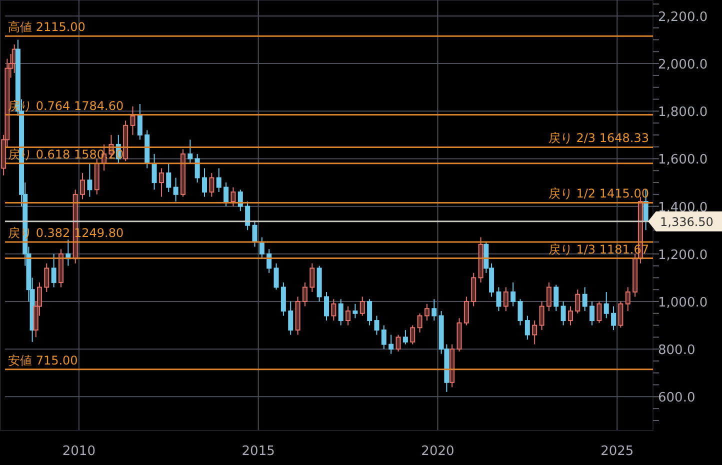 This screenshot has width=722, height=465. I want to click on y-axis-label: 600.0, so click(677, 398).